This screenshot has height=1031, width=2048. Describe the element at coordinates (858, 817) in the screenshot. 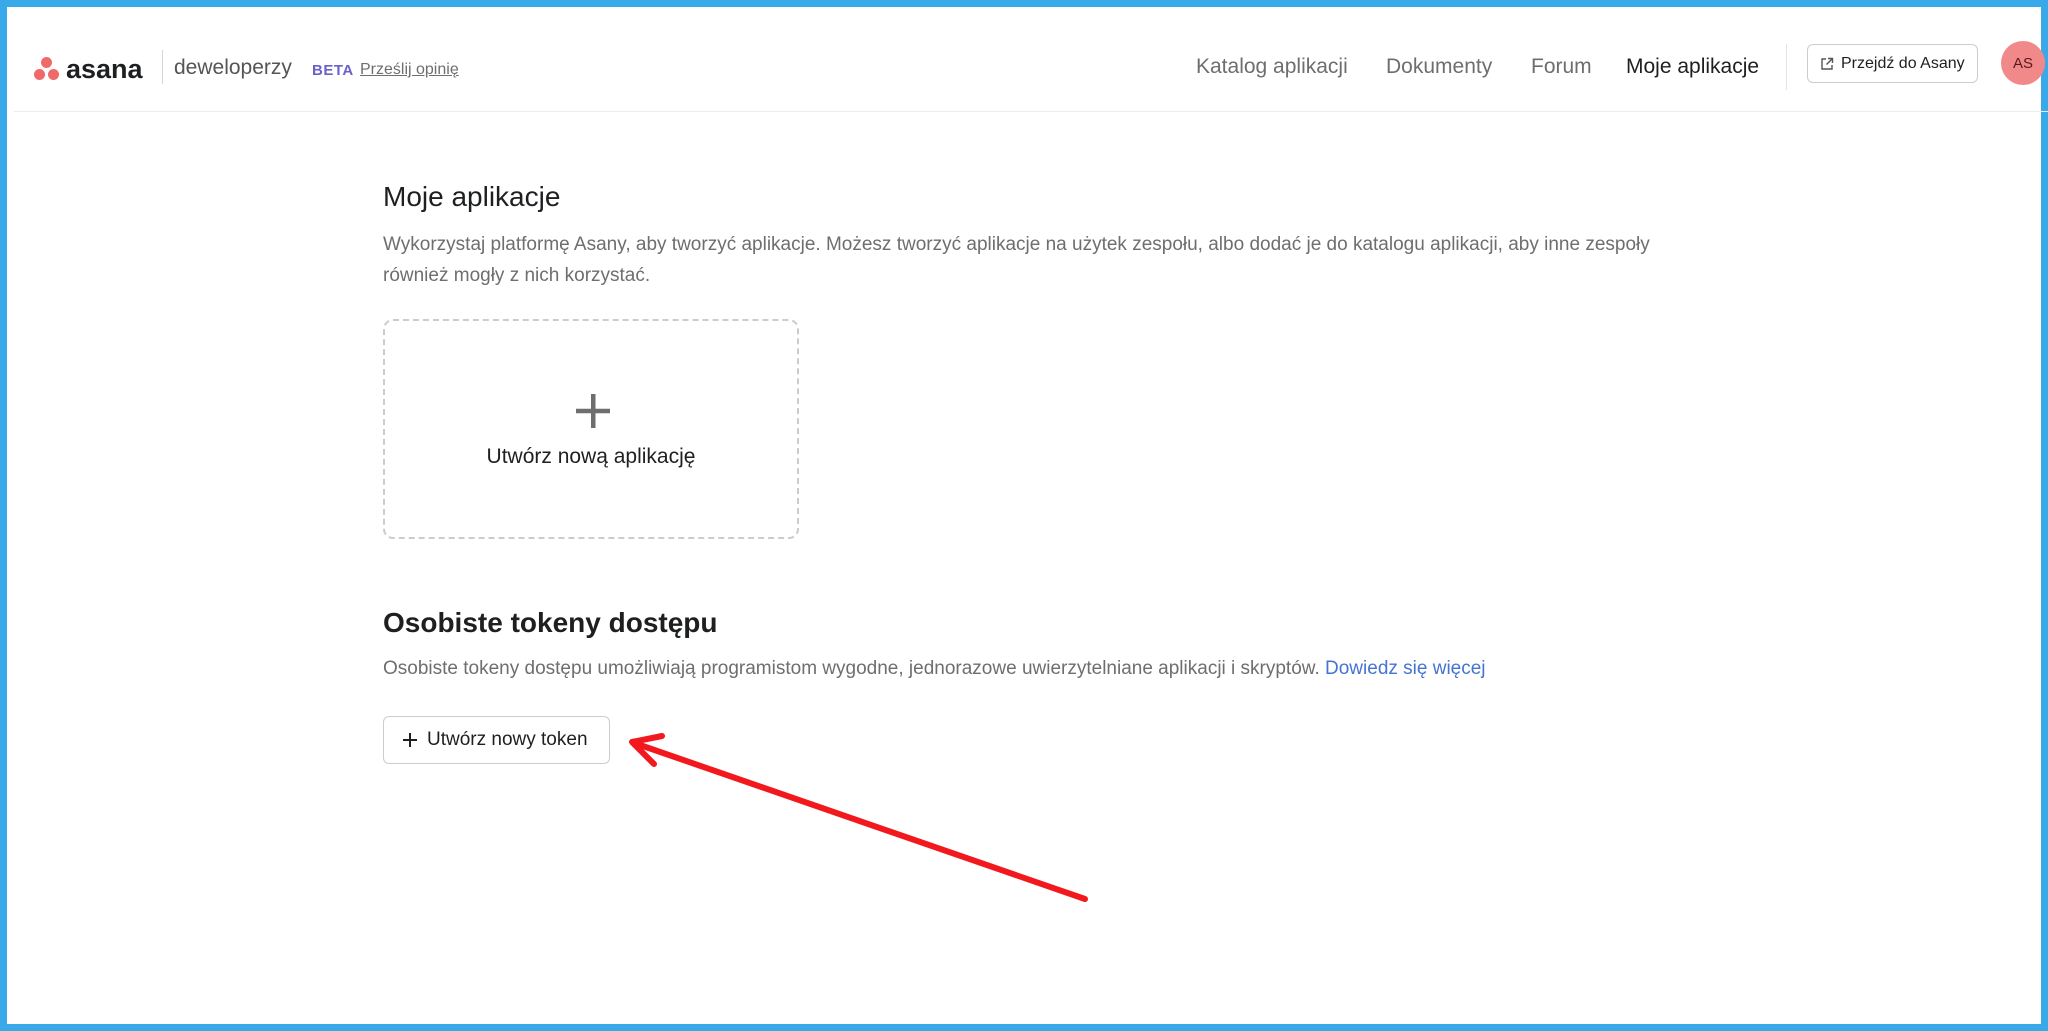

I see `annotation-arrow` at that location.